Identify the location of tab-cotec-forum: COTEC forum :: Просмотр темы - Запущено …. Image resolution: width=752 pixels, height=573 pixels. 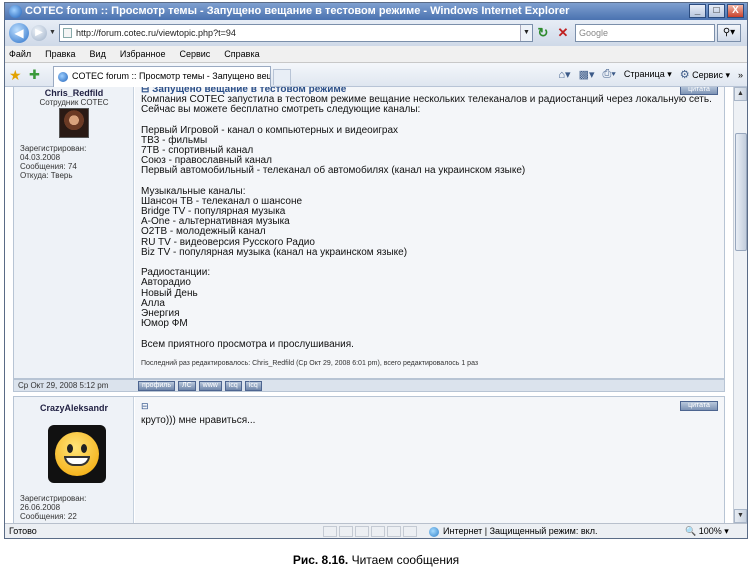
(162, 76).